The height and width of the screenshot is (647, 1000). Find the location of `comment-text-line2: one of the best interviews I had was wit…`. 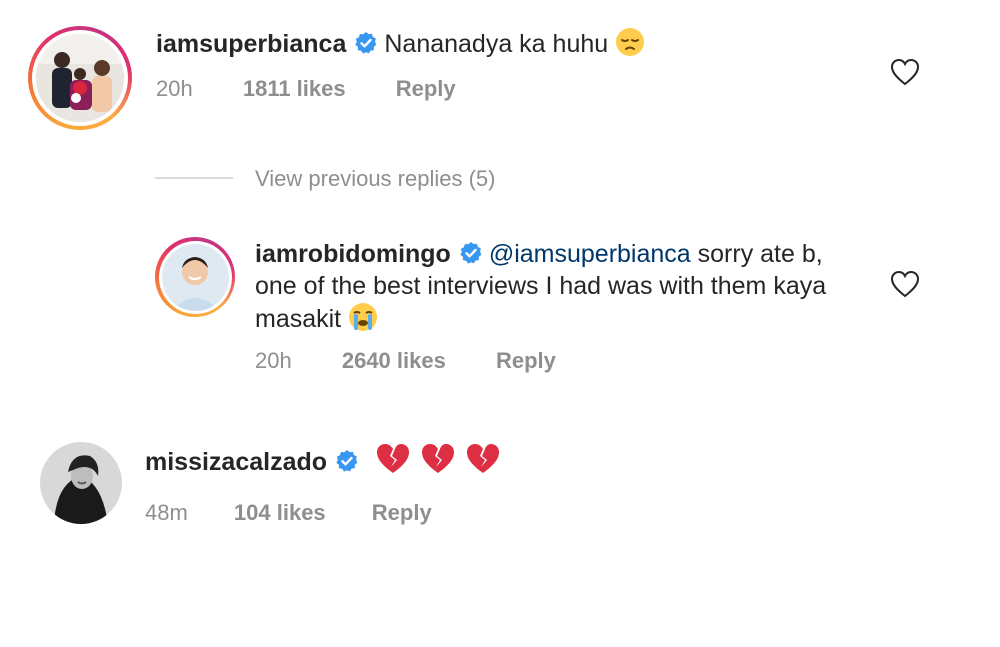

comment-text-line2: one of the best interviews I had was wit… is located at coordinates (541, 286).